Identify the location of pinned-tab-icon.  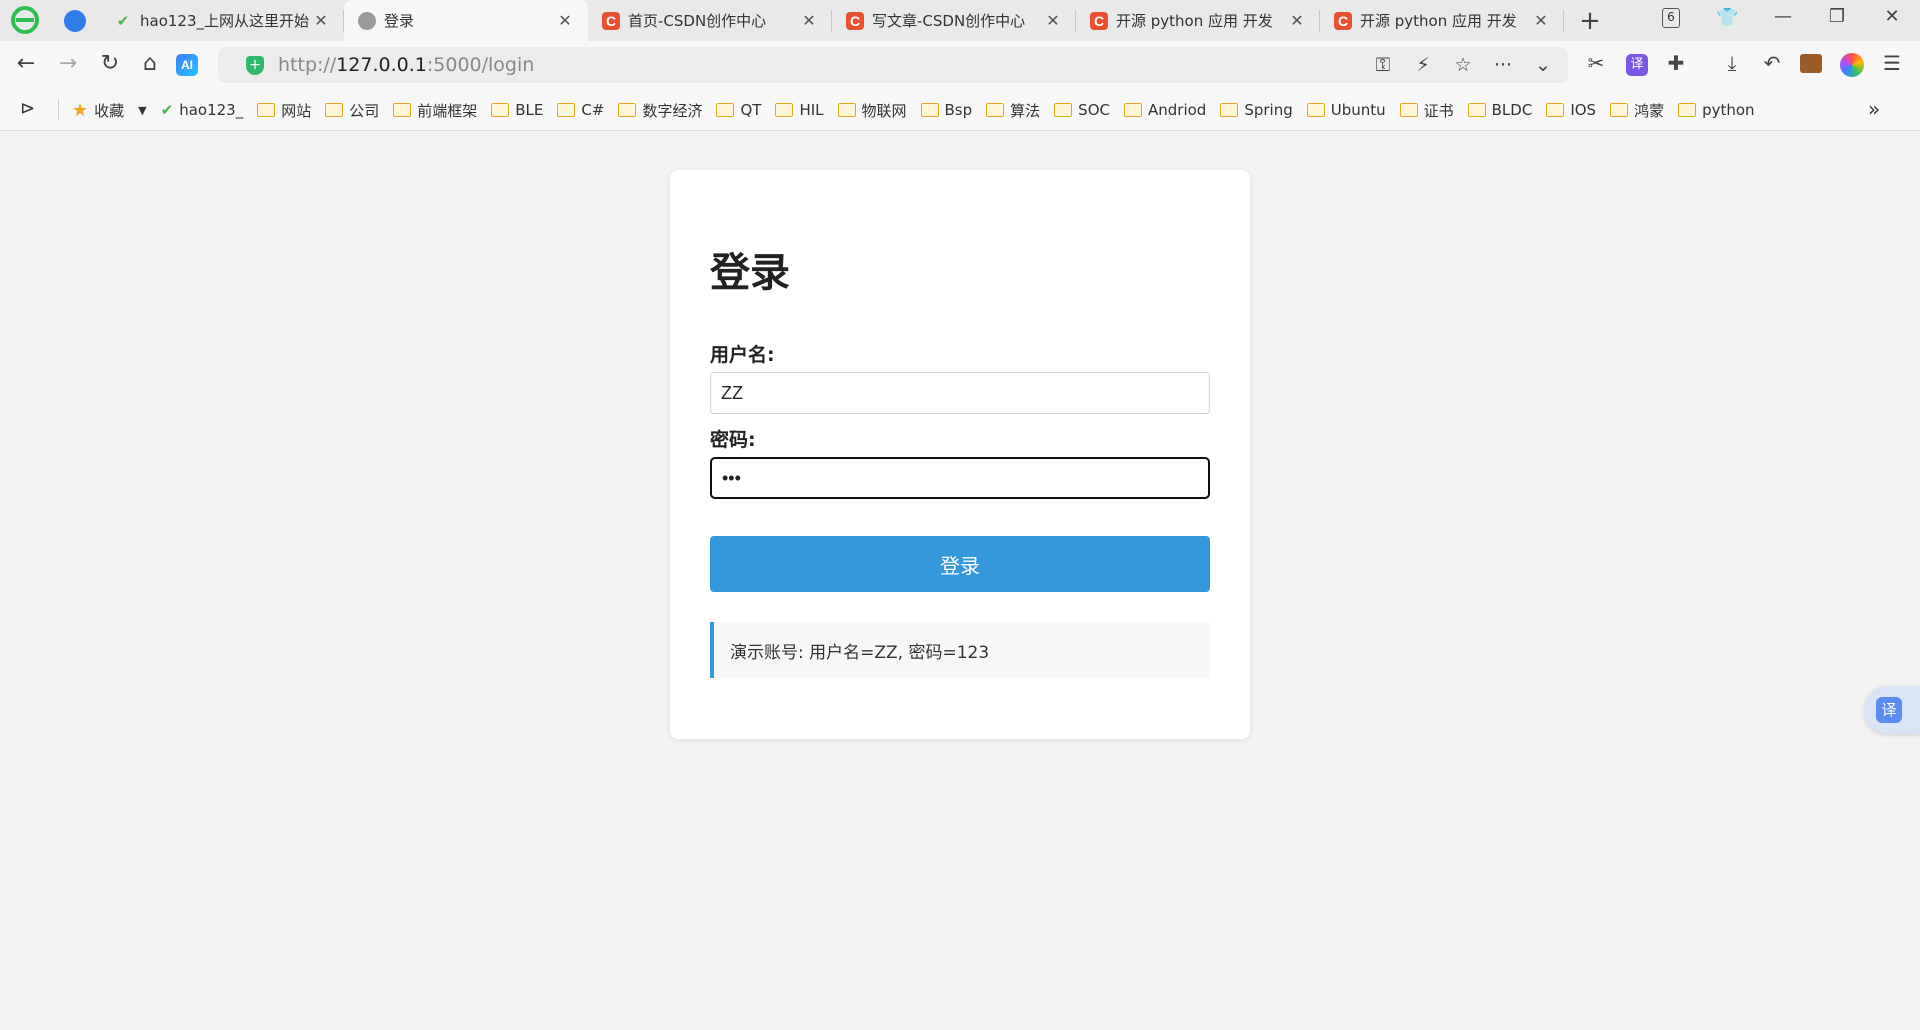
(75, 21).